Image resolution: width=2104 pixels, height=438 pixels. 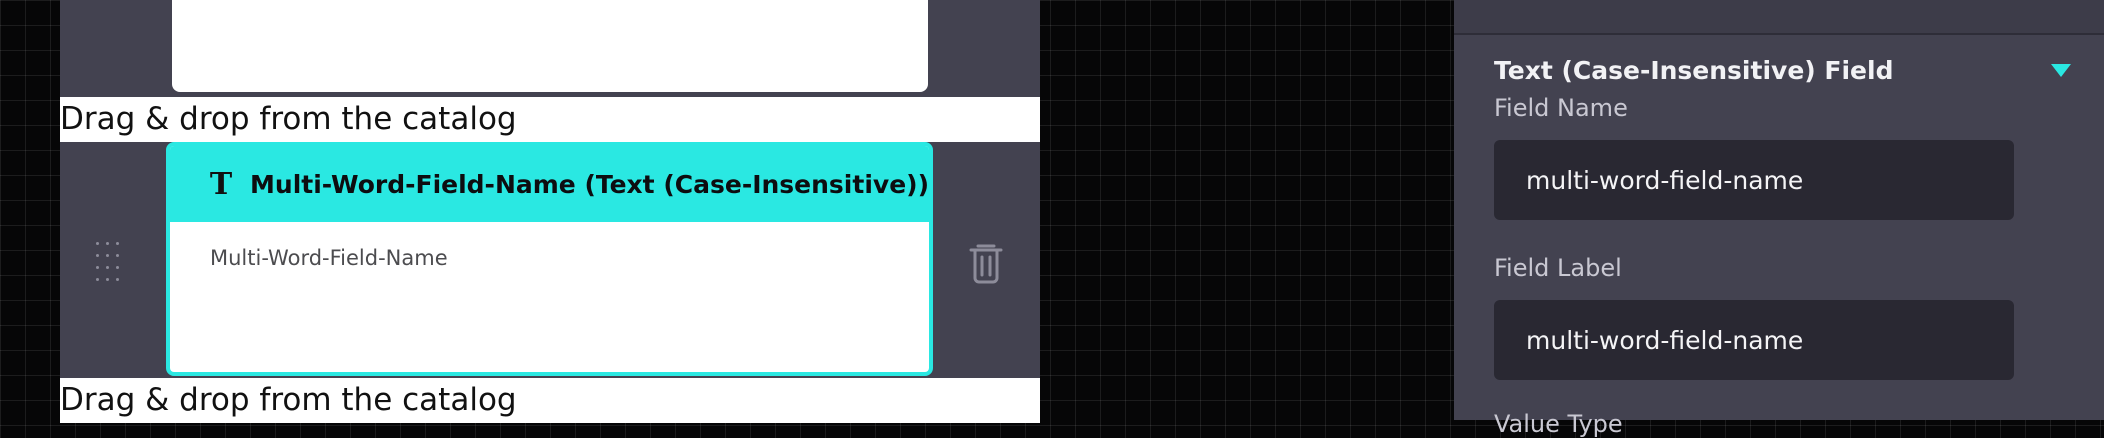 I want to click on previous-field-slot, so click(x=550, y=48).